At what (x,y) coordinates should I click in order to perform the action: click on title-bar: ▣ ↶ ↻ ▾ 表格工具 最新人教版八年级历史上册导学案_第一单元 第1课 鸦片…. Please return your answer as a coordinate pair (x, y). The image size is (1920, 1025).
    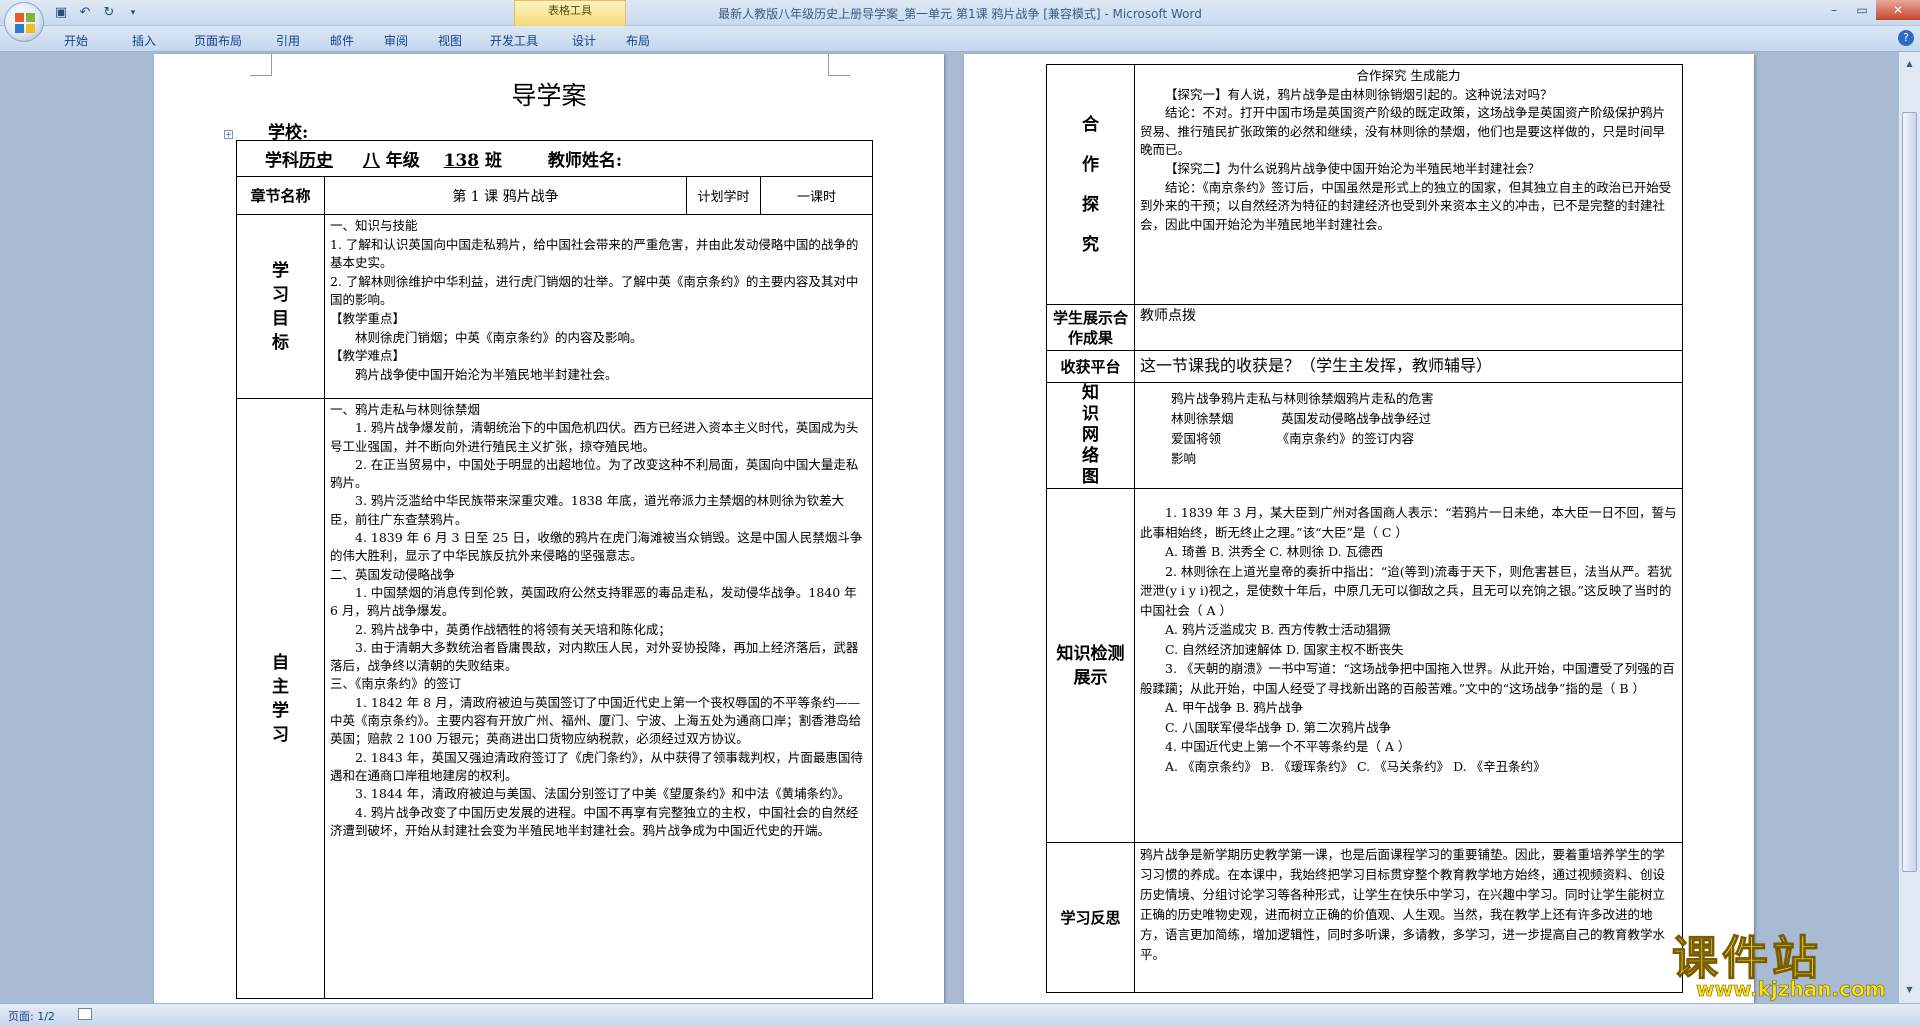
    Looking at the image, I should click on (960, 13).